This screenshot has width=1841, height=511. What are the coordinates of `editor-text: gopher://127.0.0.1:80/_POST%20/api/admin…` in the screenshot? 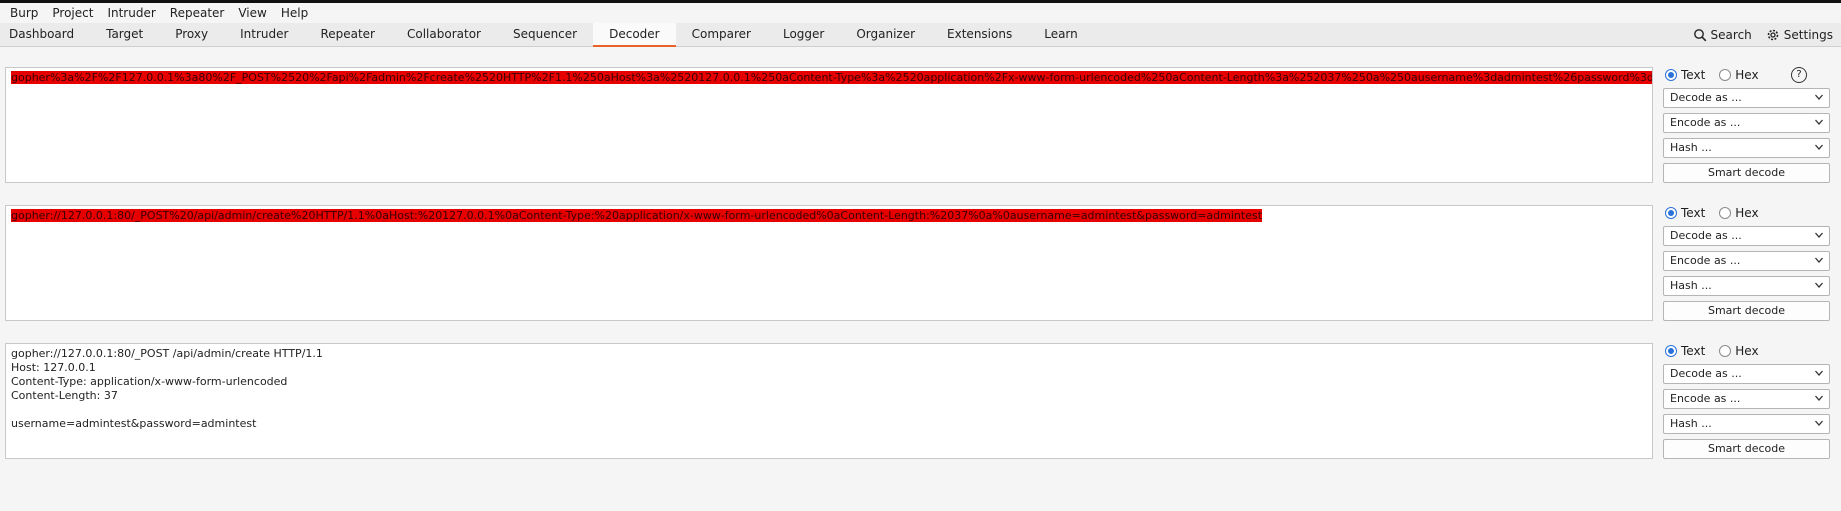 It's located at (637, 215).